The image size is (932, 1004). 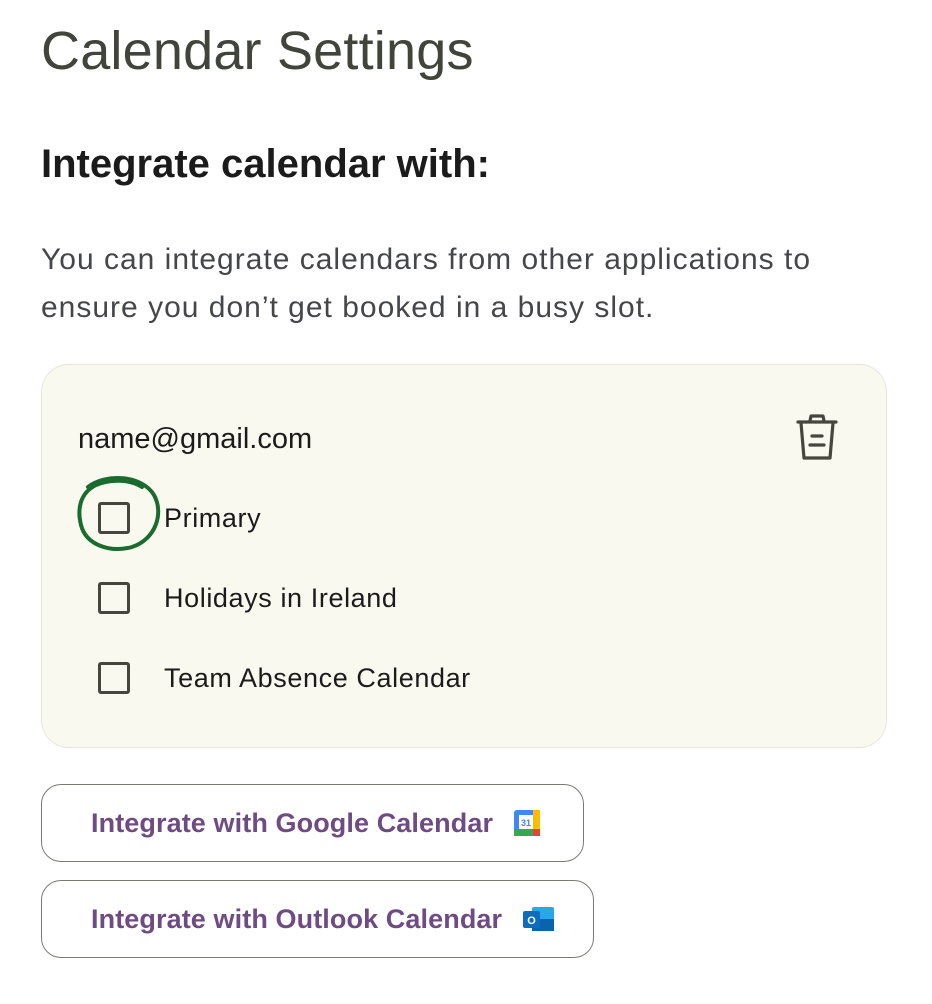 I want to click on integrate-google-calendar-button: Integrate with Google Calendar 31, so click(x=312, y=823).